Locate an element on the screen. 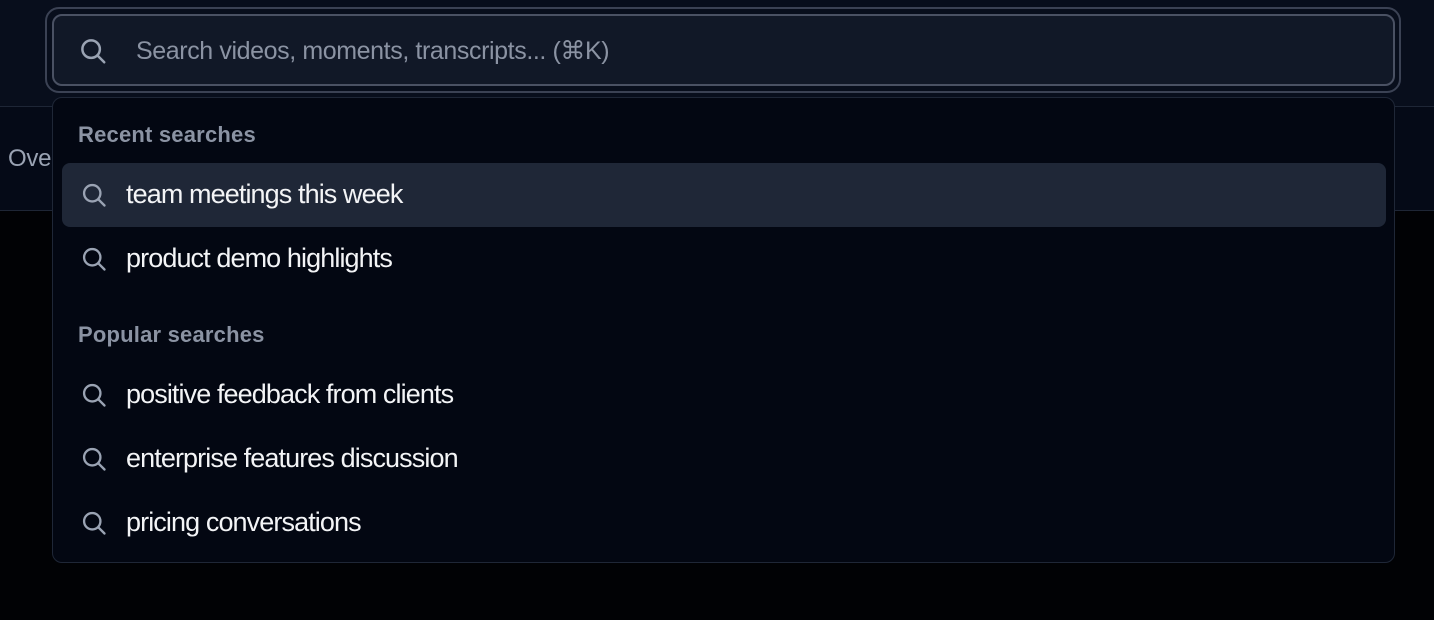 This screenshot has height=620, width=1434. popular-searches-heading: Popular searches is located at coordinates (171, 334).